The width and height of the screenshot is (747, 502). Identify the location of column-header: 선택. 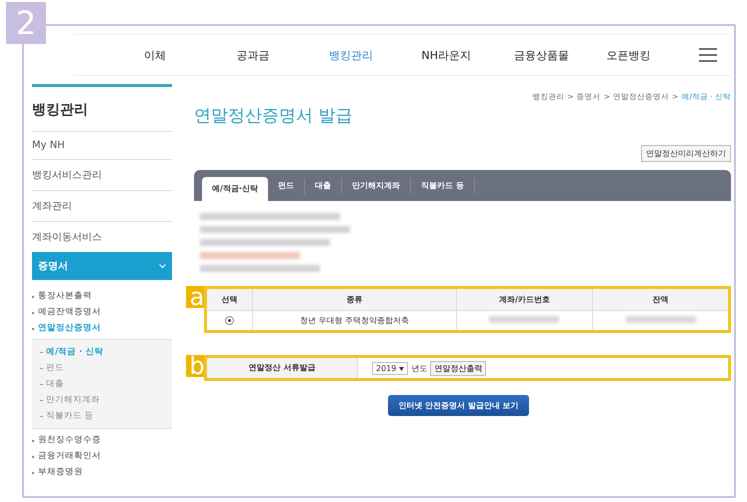
(230, 299).